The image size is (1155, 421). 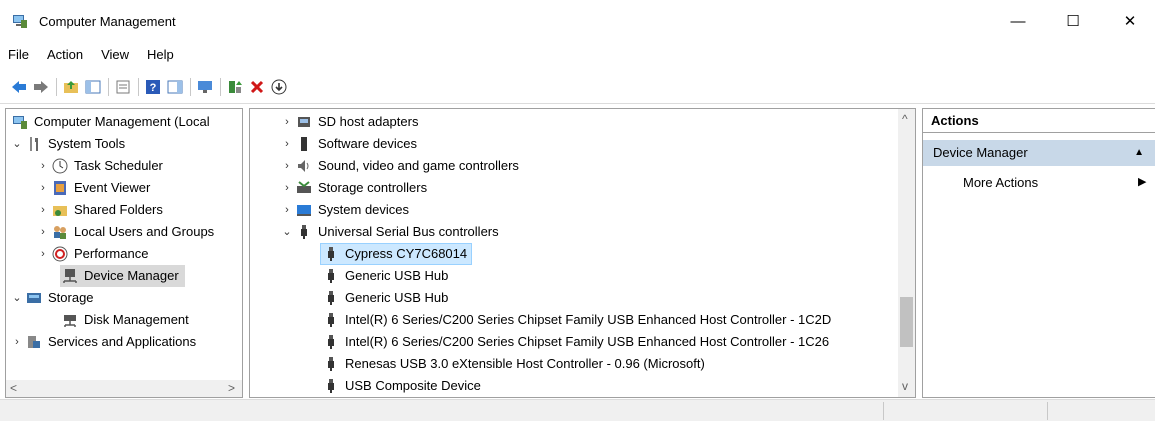 I want to click on tree-item-label: Local Users and Groups, so click(x=144, y=231).